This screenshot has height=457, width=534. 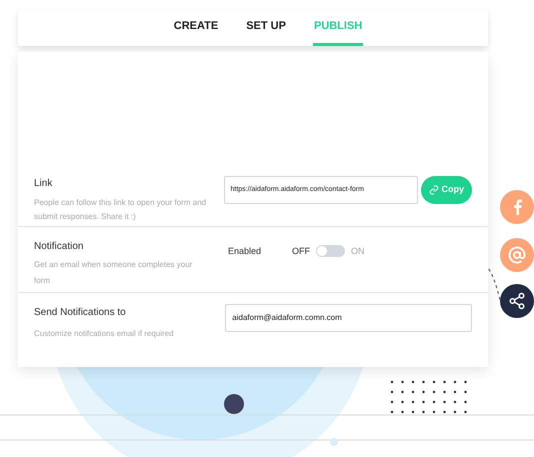 What do you see at coordinates (80, 313) in the screenshot?
I see `send-to-title: Send Notifications to` at bounding box center [80, 313].